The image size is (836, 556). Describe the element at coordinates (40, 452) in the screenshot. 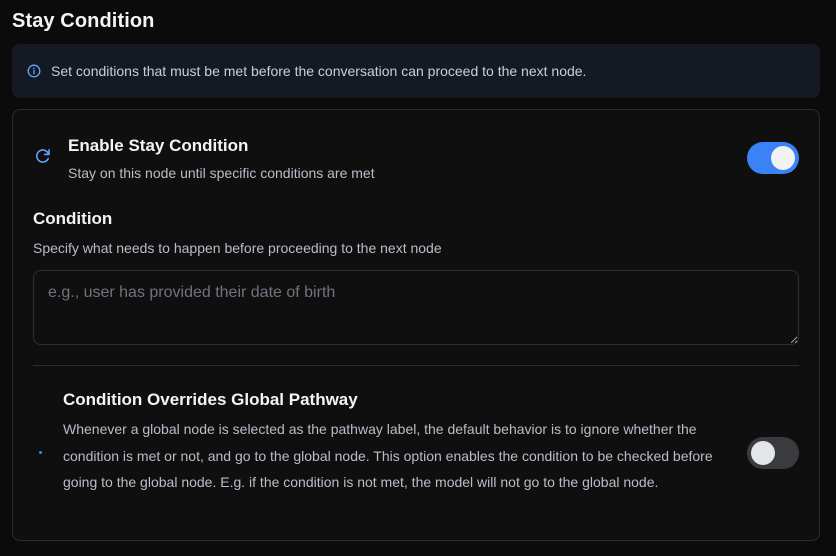

I see `bullet-dot` at that location.